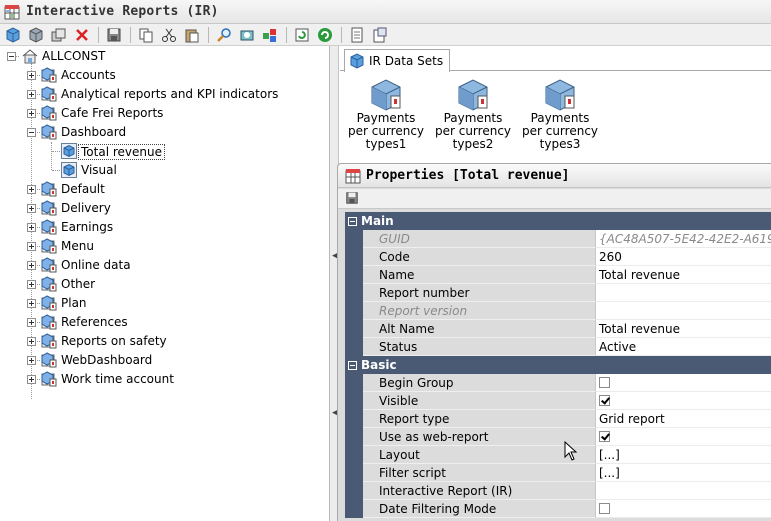 This screenshot has width=771, height=521. What do you see at coordinates (380, 35) in the screenshot?
I see `export-icon` at bounding box center [380, 35].